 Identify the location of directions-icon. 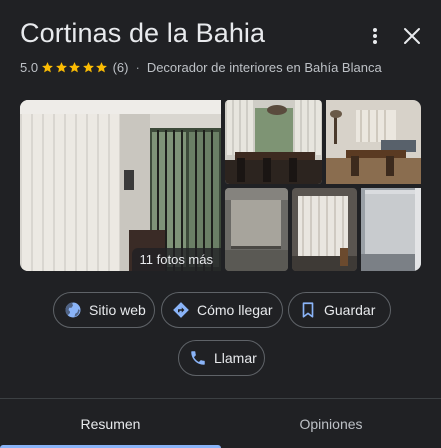
(181, 310).